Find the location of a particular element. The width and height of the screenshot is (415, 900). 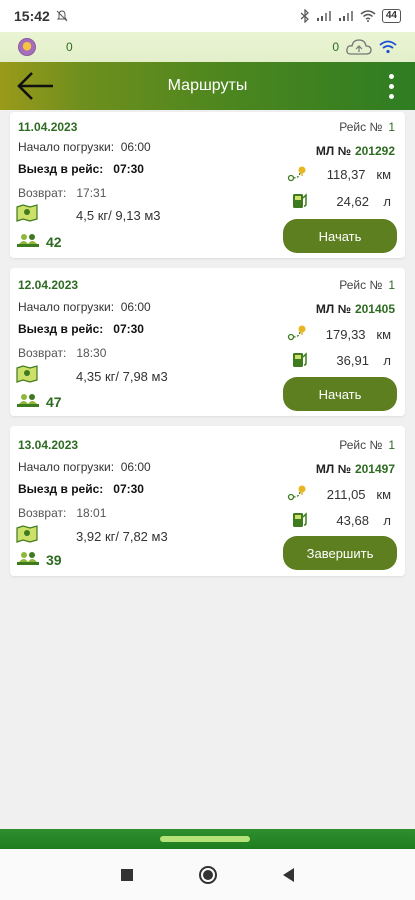

fuel-amount: 36,91 л is located at coordinates (363, 360).